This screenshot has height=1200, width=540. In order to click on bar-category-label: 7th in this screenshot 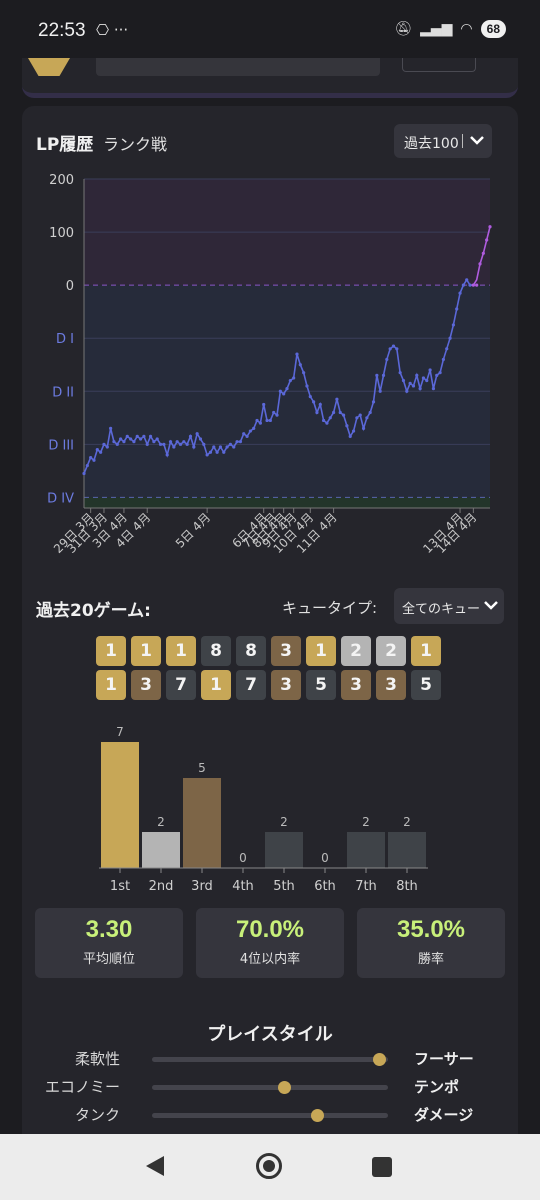, I will do `click(366, 886)`.